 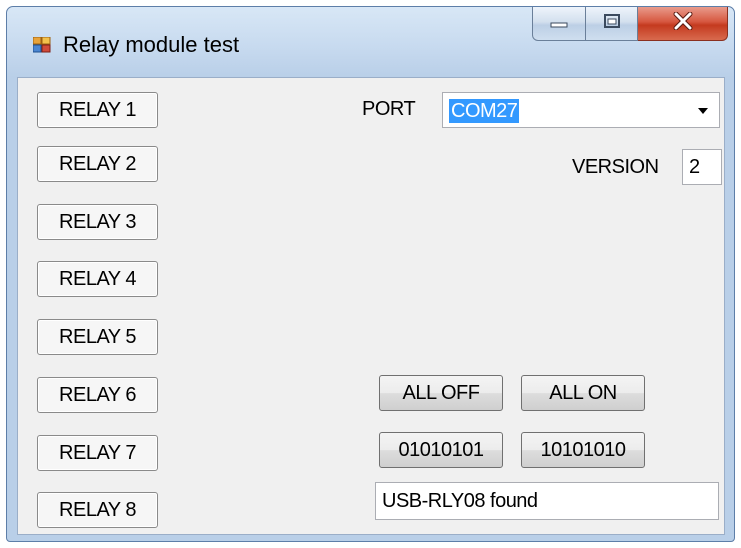 What do you see at coordinates (97, 110) in the screenshot?
I see `relay-1-button: RELAY 1` at bounding box center [97, 110].